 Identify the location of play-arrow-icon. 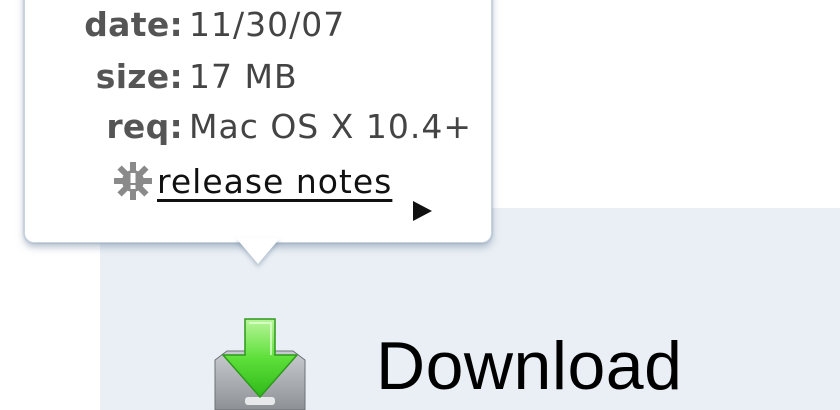
(423, 211).